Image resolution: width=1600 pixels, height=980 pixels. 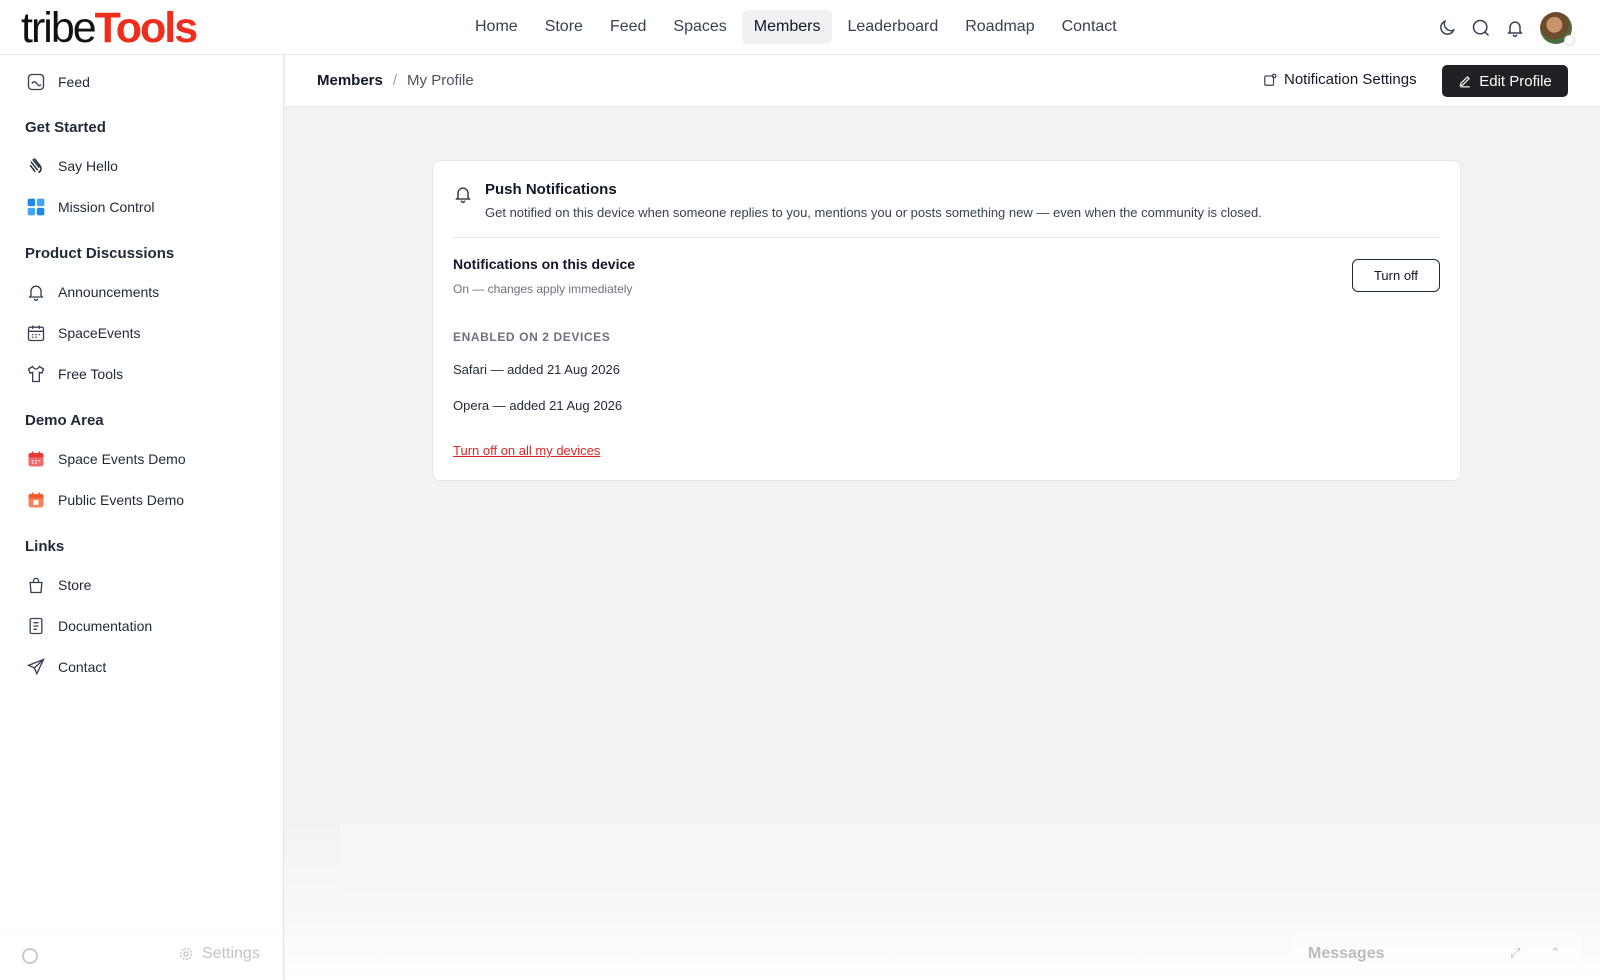 I want to click on sidebar-item-label: Public Events Demo, so click(x=121, y=500).